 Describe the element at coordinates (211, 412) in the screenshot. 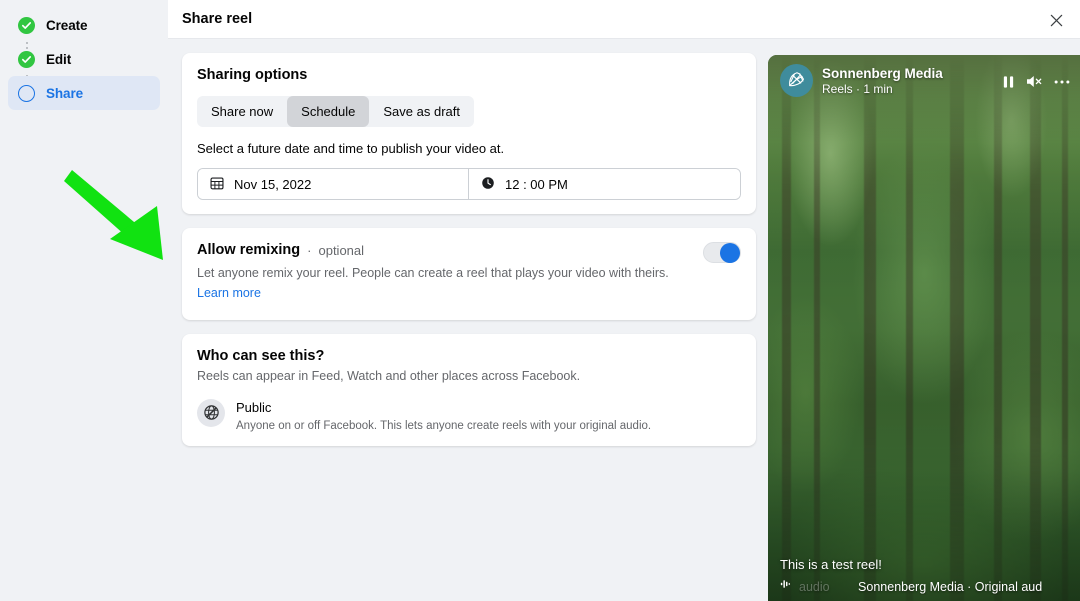

I see `globe-icon` at that location.